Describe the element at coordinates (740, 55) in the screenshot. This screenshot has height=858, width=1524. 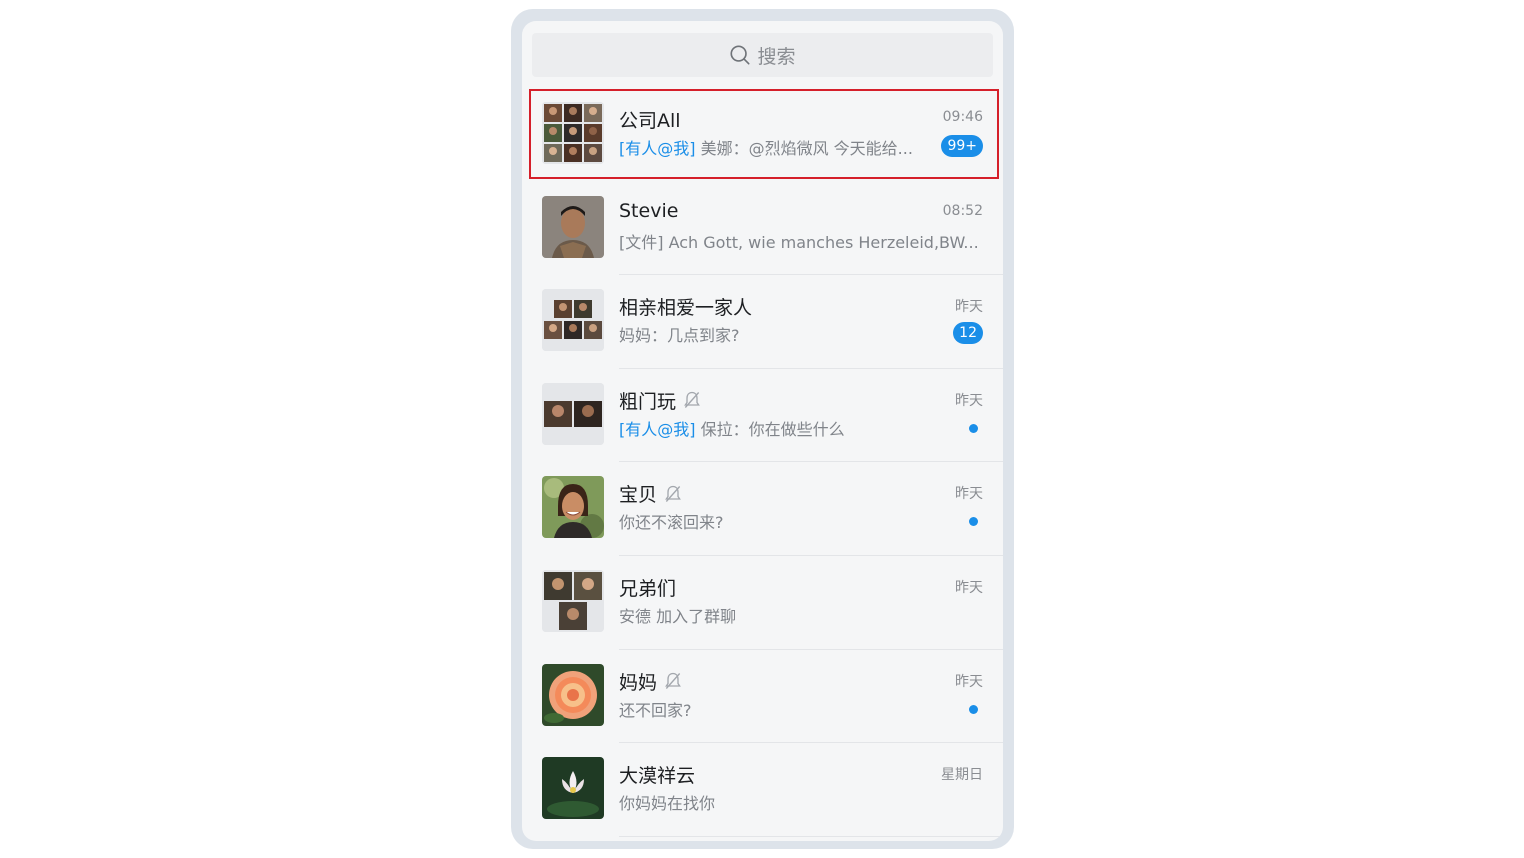
I see `search-icon` at that location.